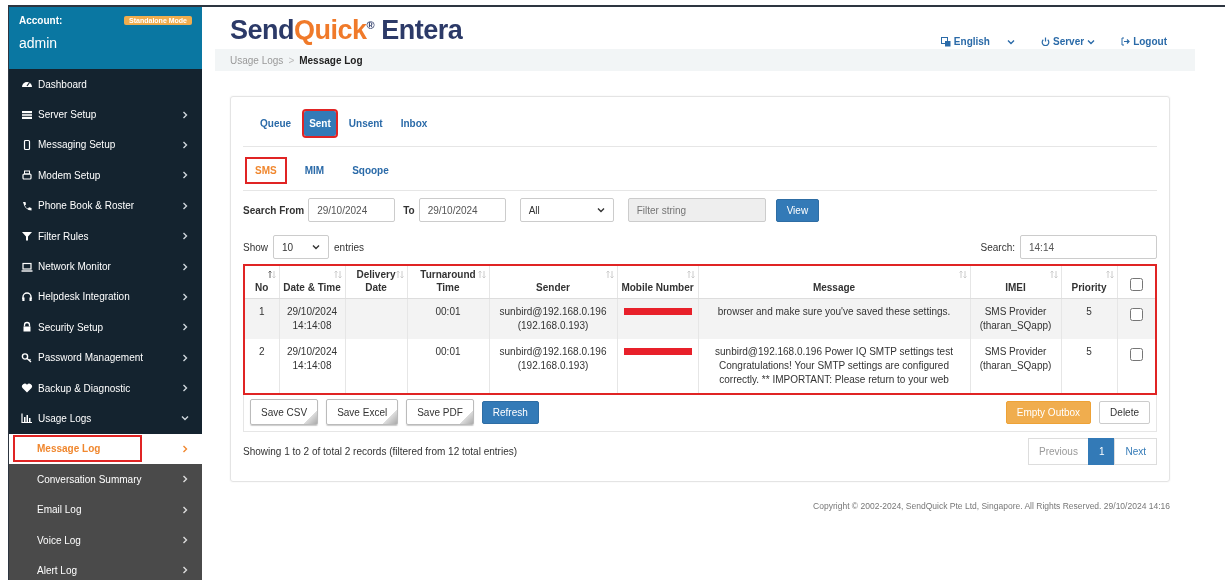 This screenshot has width=1225, height=580. I want to click on sidebar-item: Usage Logs, so click(105, 418).